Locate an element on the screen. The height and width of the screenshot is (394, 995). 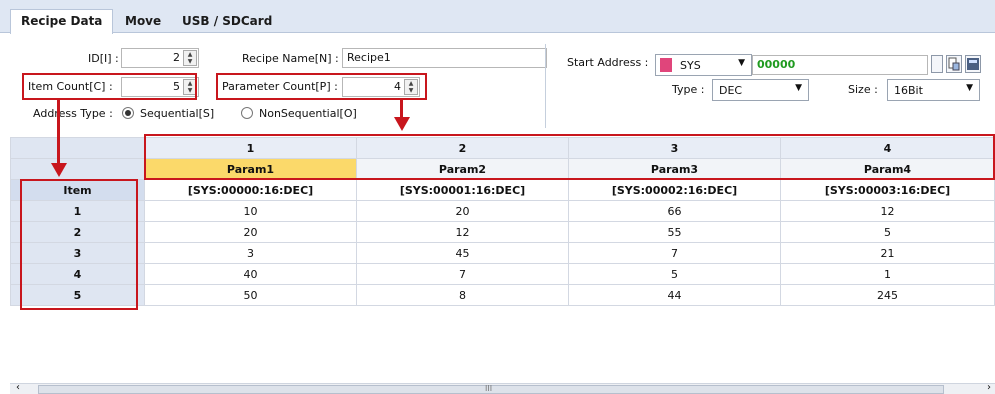
recipe-name-input: Recipe1 is located at coordinates (444, 58).